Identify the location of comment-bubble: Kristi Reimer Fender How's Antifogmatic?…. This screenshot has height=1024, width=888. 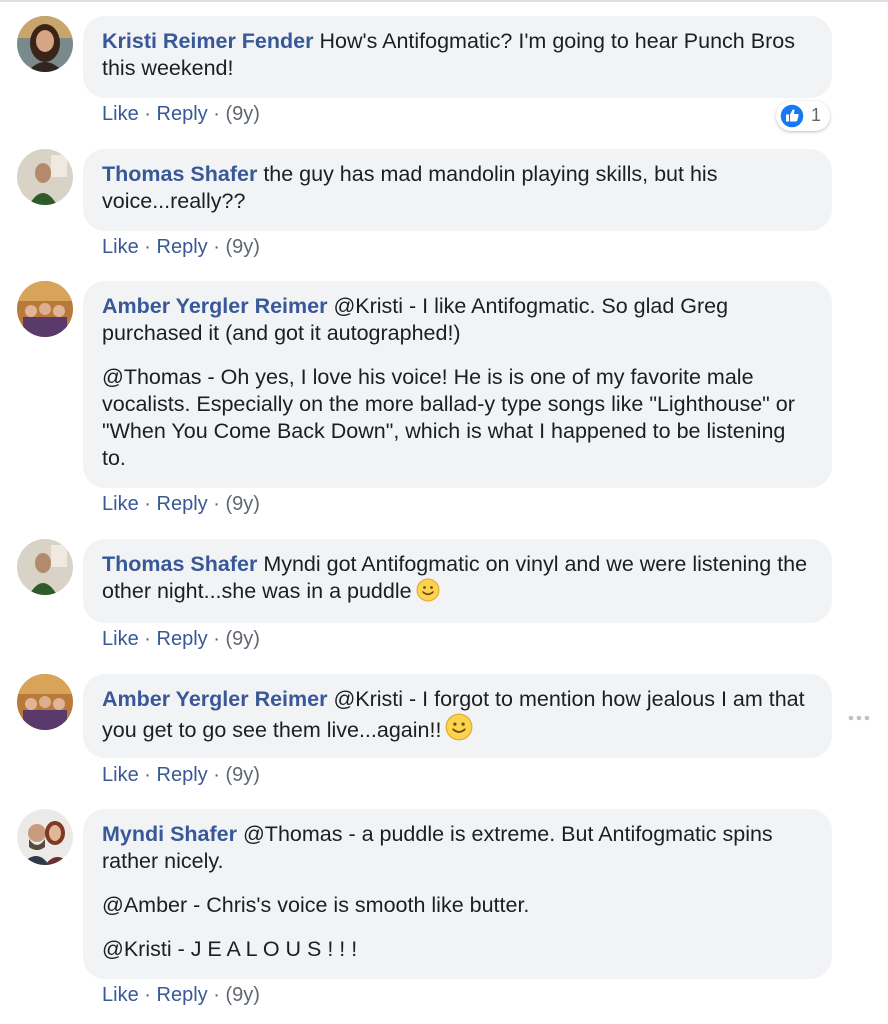
(457, 57).